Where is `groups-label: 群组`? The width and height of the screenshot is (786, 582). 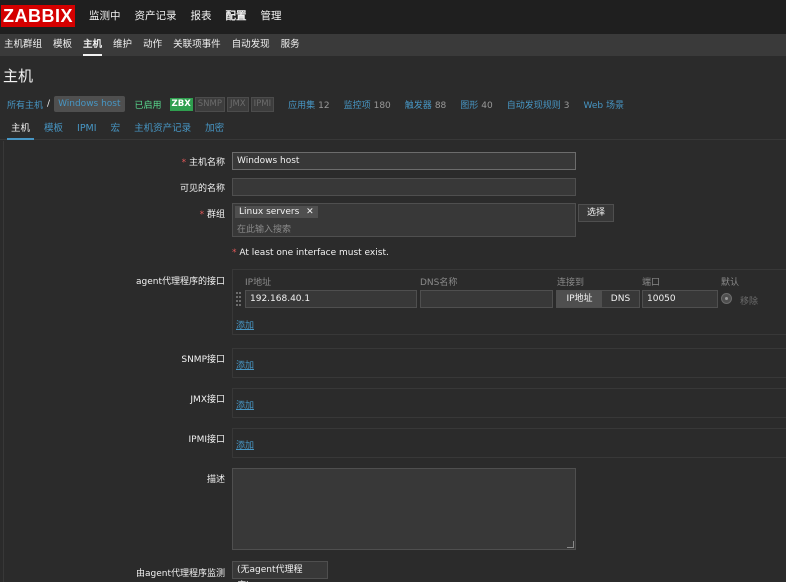 groups-label: 群组 is located at coordinates (212, 213).